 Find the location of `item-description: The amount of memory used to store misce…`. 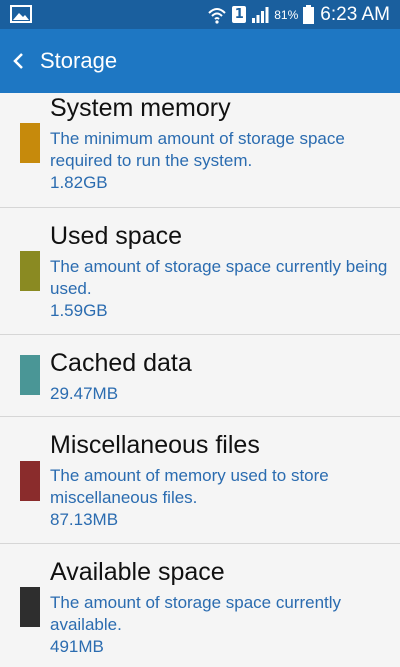

item-description: The amount of memory used to store misce… is located at coordinates (189, 486).